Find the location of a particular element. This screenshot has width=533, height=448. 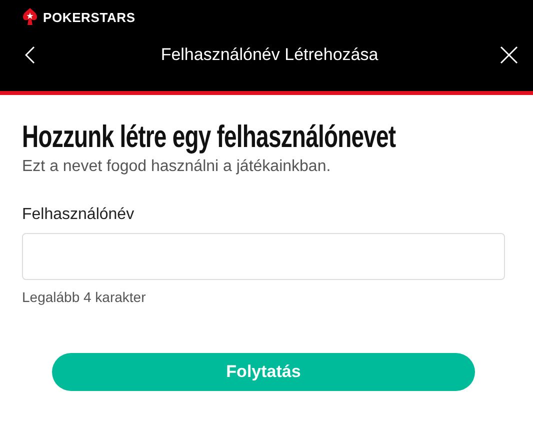

header-title: Felhasználónév Létrehozása is located at coordinates (269, 55).